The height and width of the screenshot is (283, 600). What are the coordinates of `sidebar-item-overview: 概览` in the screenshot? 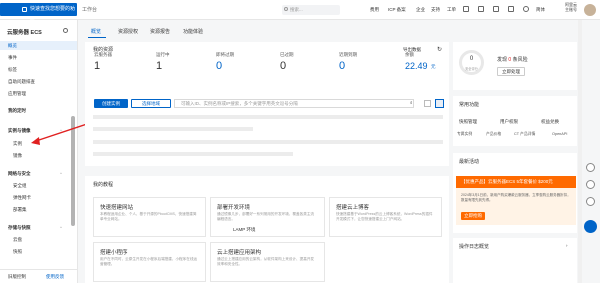 It's located at (38, 45).